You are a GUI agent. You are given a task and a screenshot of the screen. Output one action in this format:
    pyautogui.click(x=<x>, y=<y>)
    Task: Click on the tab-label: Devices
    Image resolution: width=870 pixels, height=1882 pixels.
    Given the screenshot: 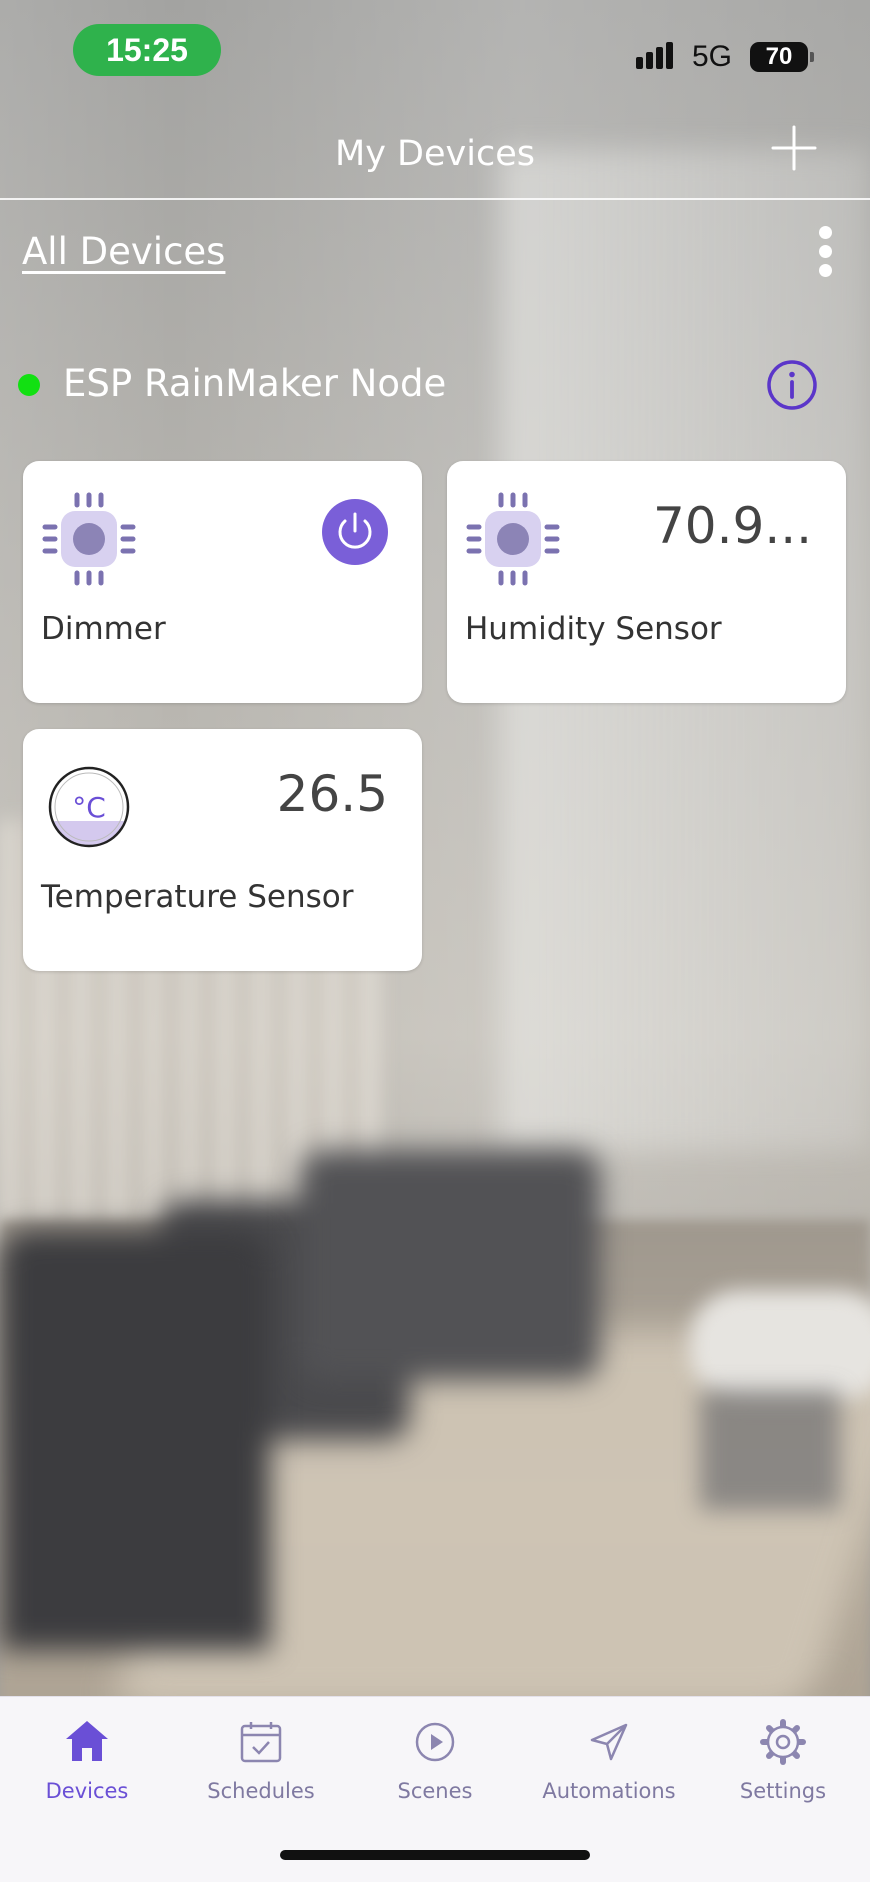 What is the action you would take?
    pyautogui.click(x=87, y=1791)
    